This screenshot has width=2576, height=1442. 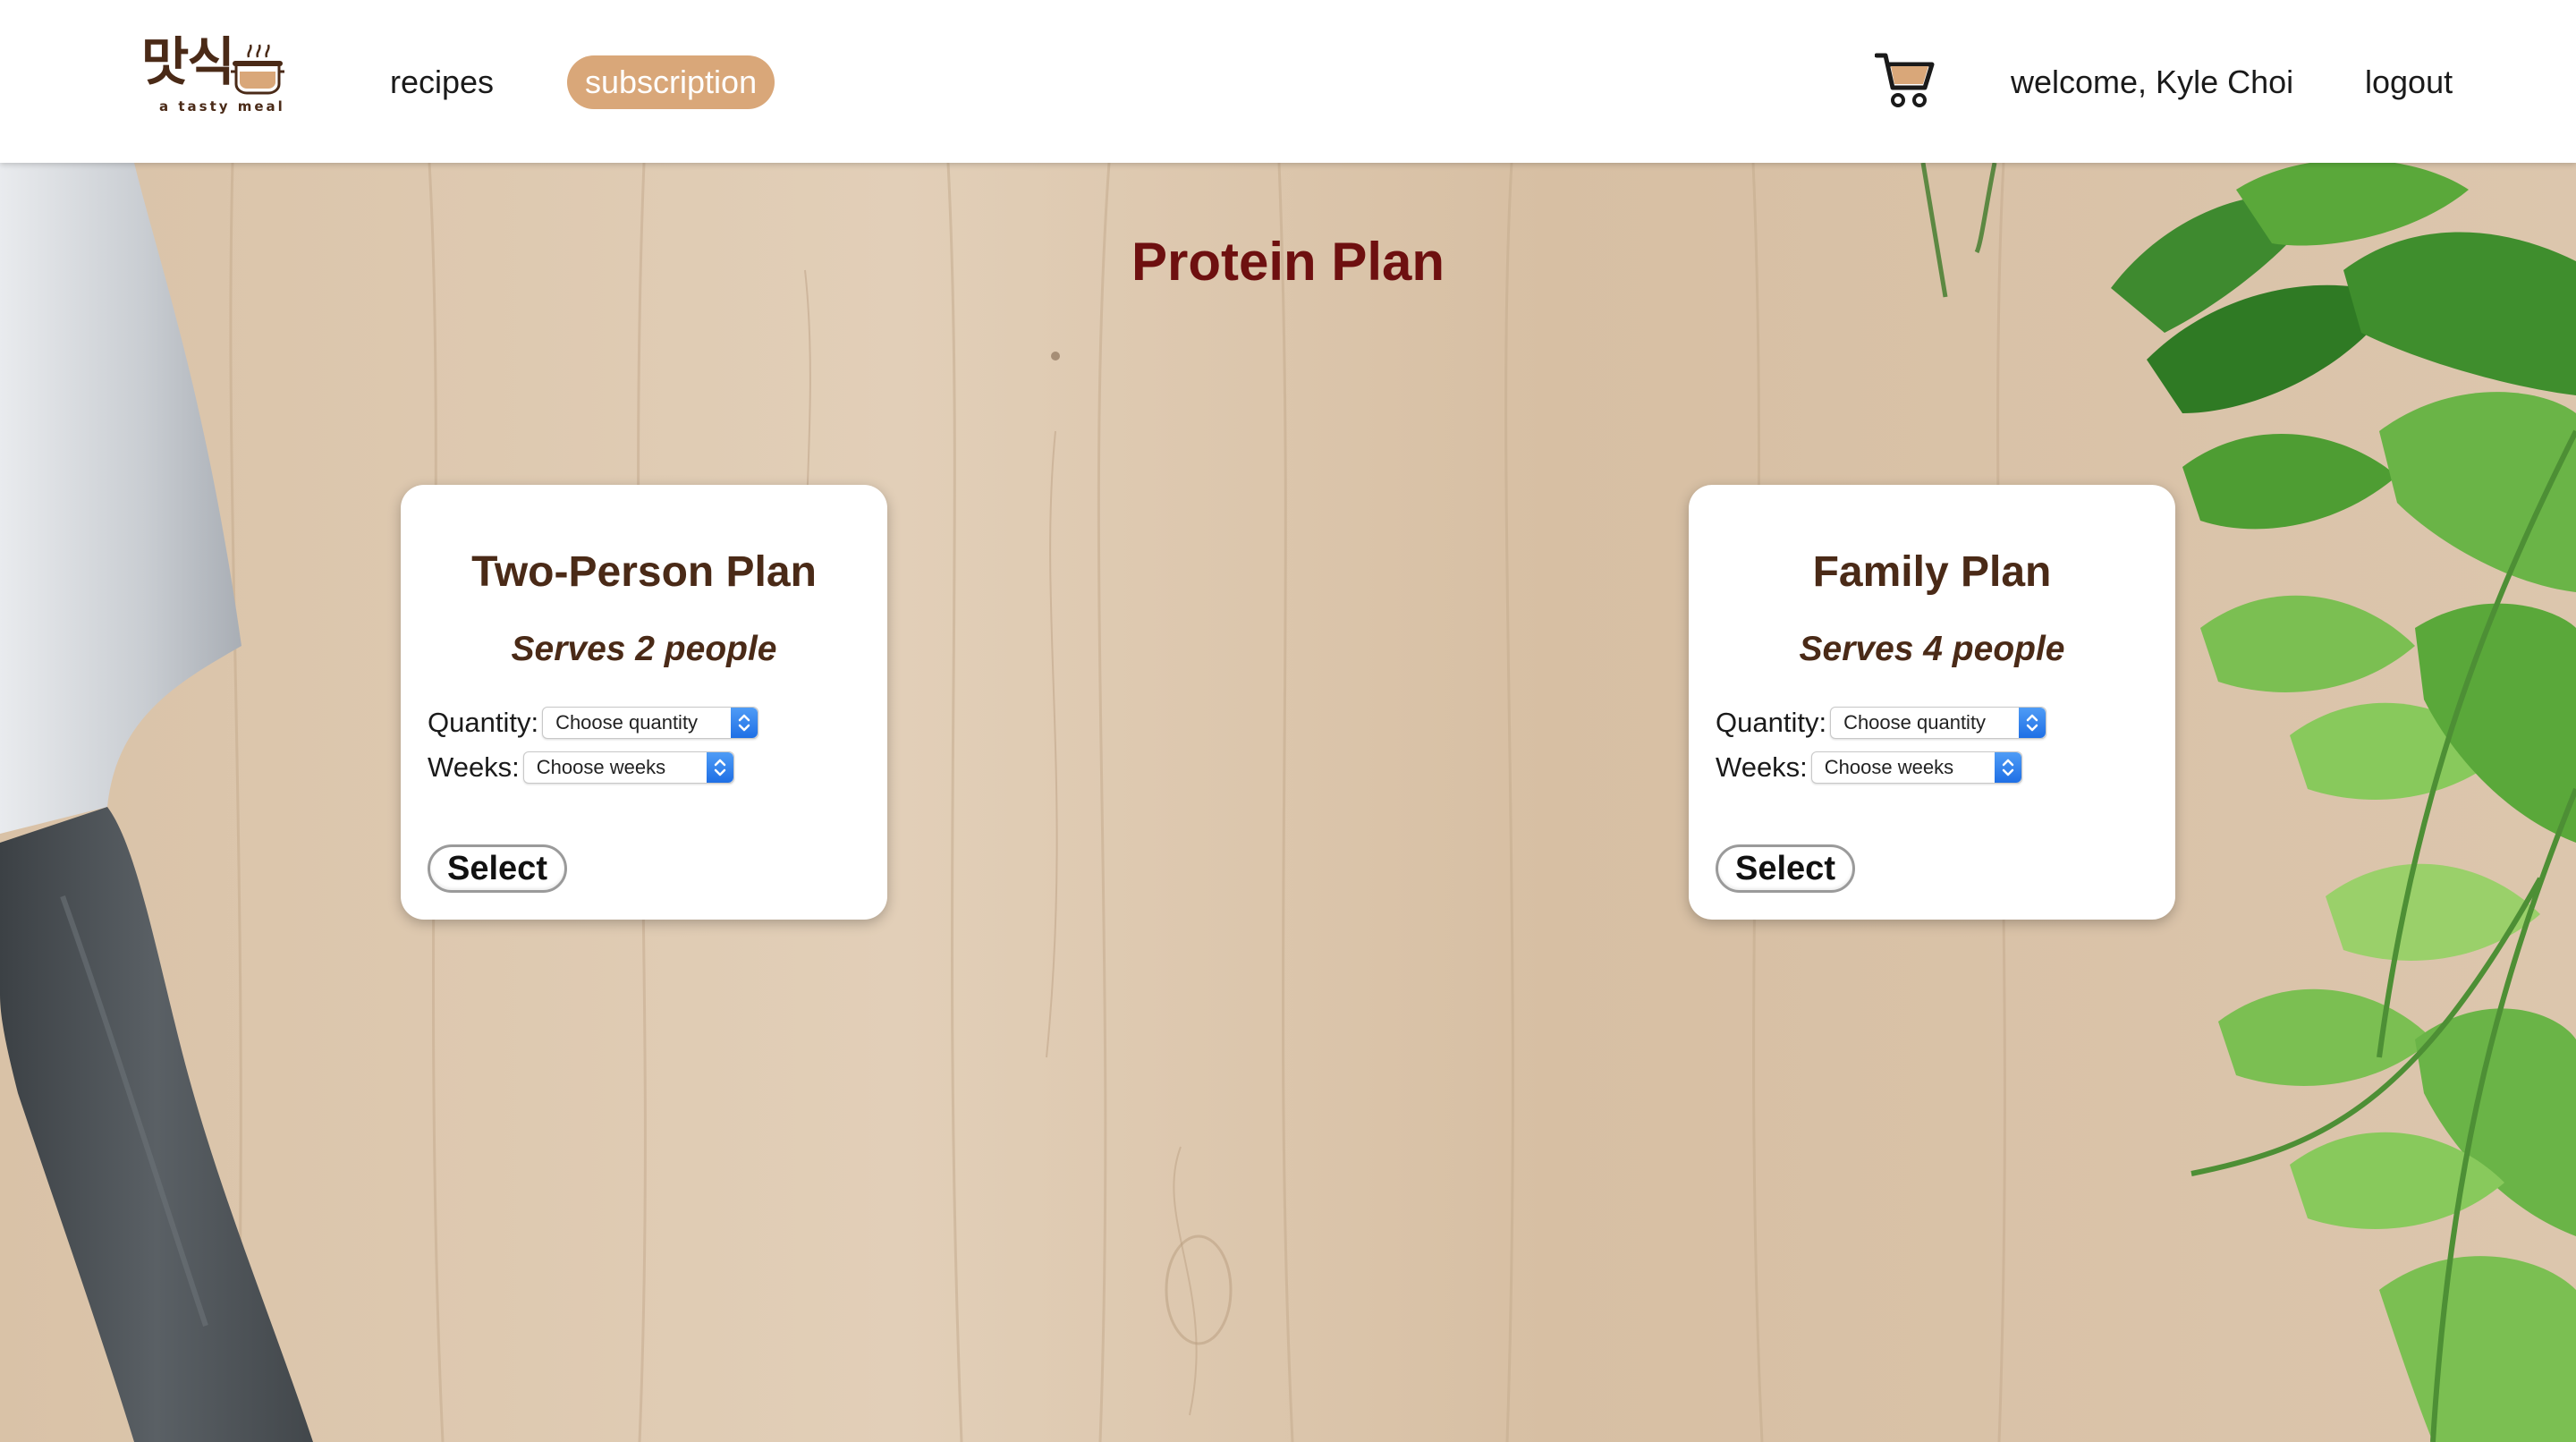 I want to click on plan-title: Family Plan, so click(x=1932, y=572).